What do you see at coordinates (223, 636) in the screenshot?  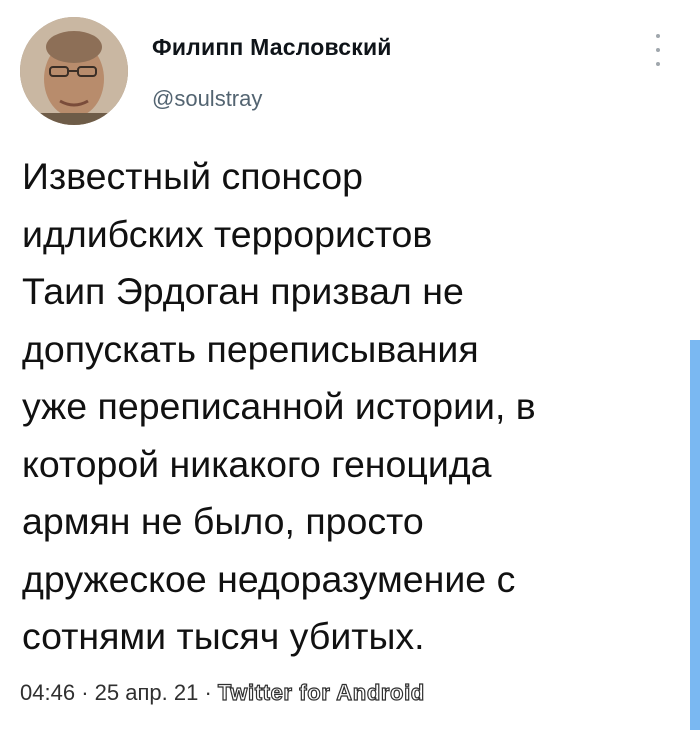 I see `tweet-text-line: сотнями тысяч убитых.` at bounding box center [223, 636].